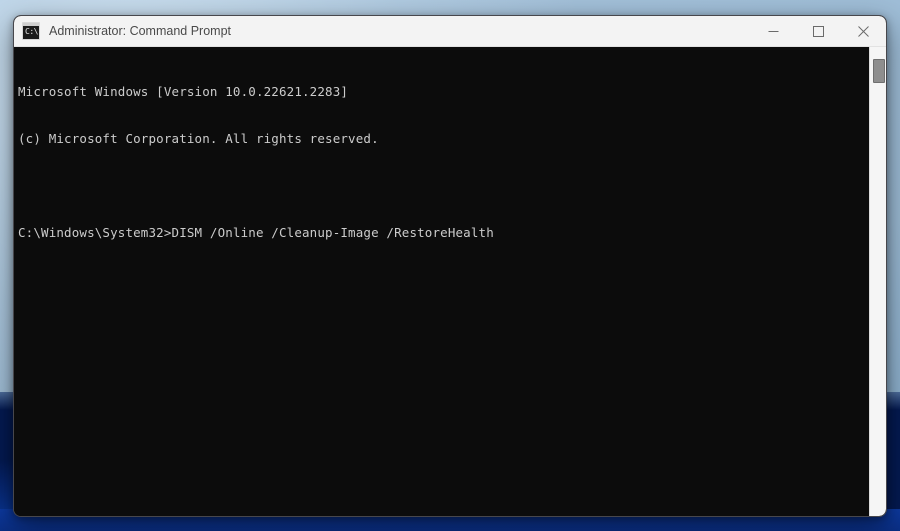 The image size is (900, 531). Describe the element at coordinates (31, 24) in the screenshot. I see `icon-title-bar-strip` at that location.